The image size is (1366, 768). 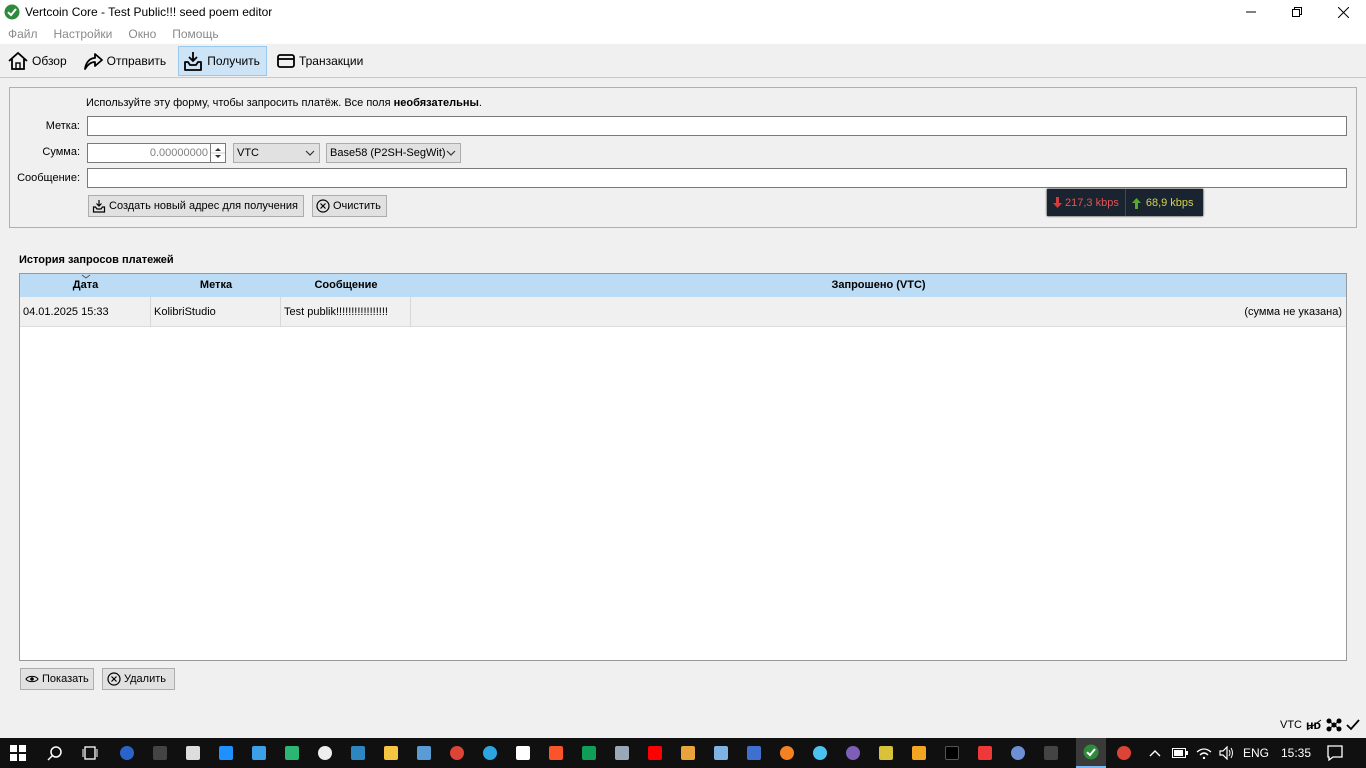 What do you see at coordinates (55, 753) in the screenshot?
I see `search-button` at bounding box center [55, 753].